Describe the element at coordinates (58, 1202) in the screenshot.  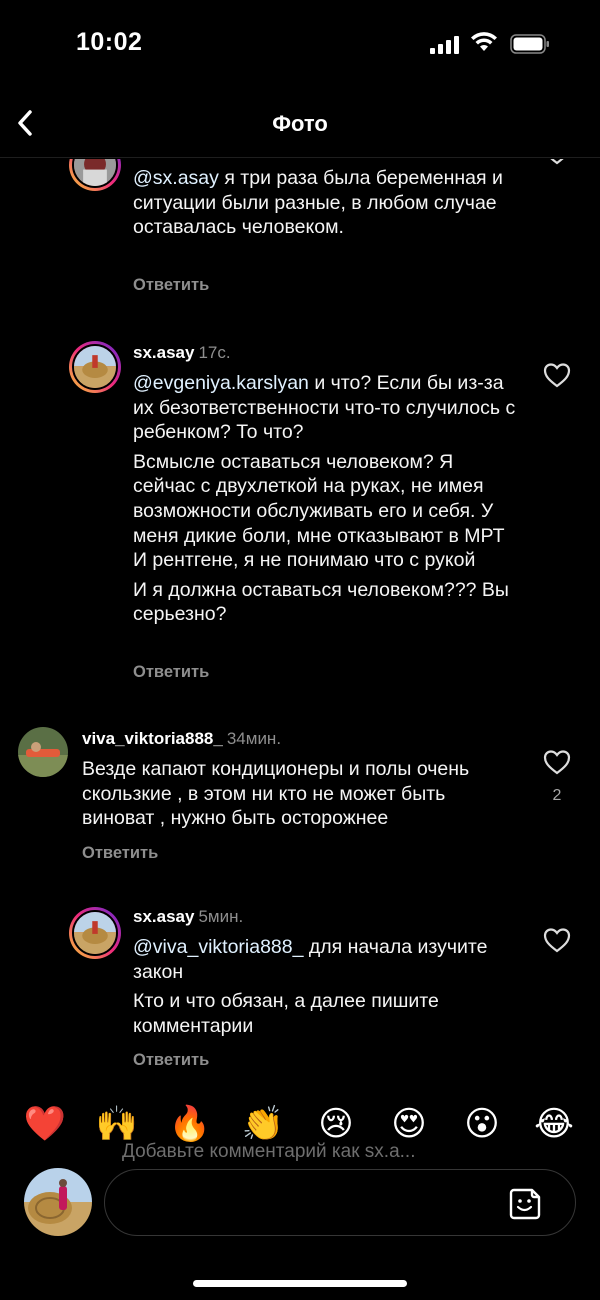
I see `my-avatar` at that location.